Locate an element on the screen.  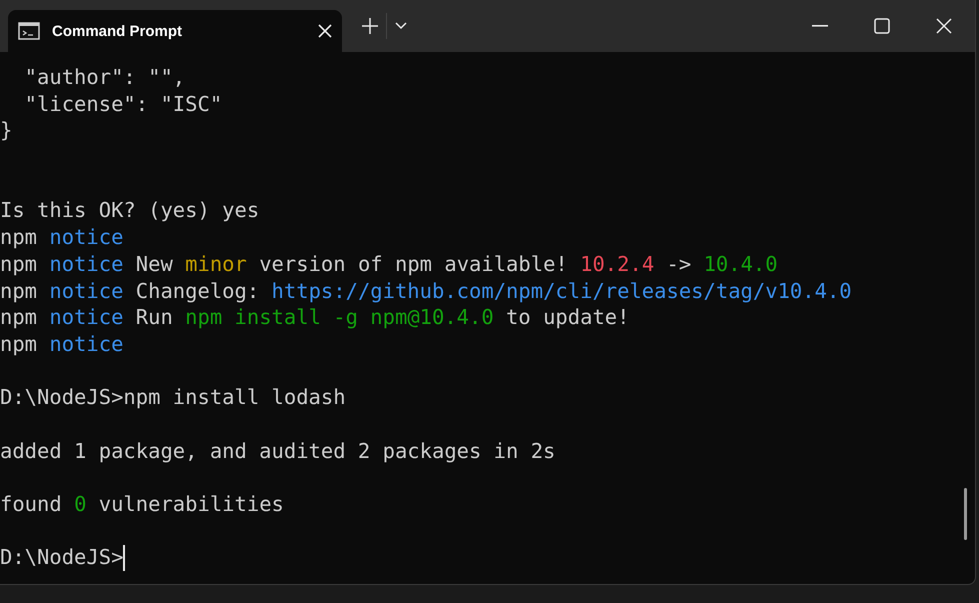
terminal-line: added 1 package, and audited 2 packages in 2s is located at coordinates (278, 451).